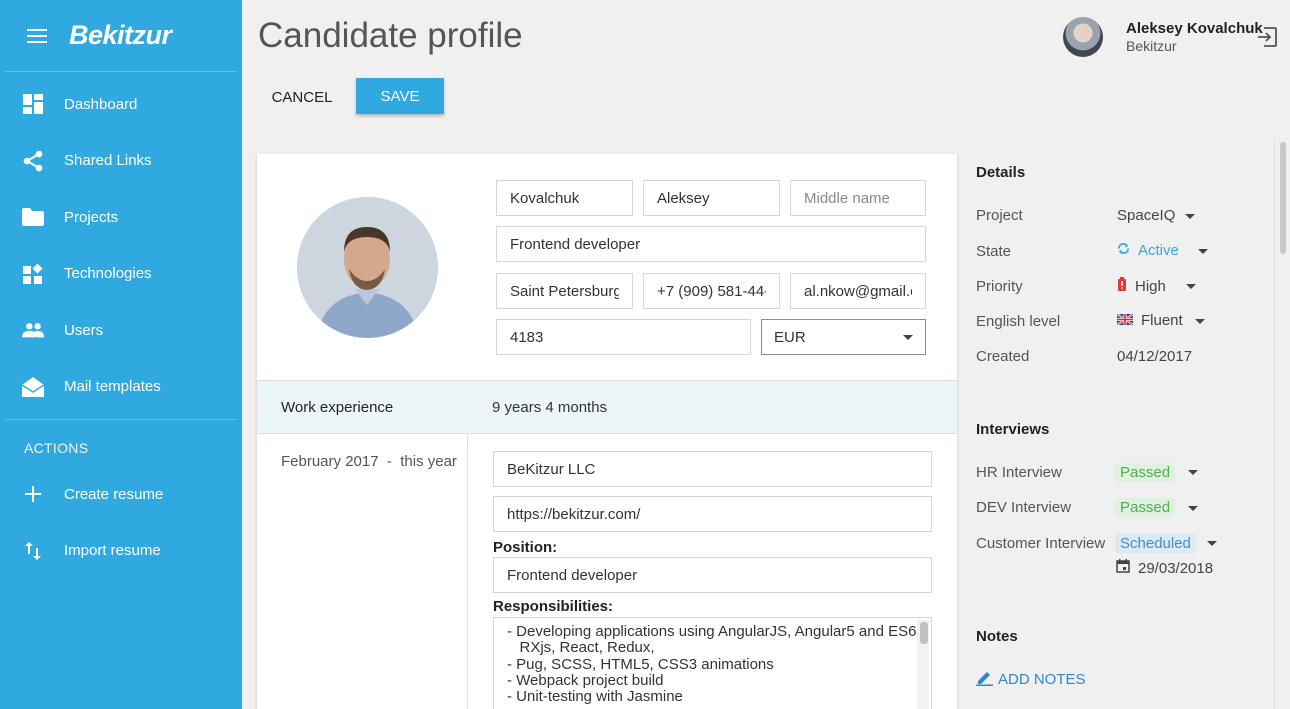 This screenshot has width=1290, height=709. I want to click on company-field, so click(712, 469).